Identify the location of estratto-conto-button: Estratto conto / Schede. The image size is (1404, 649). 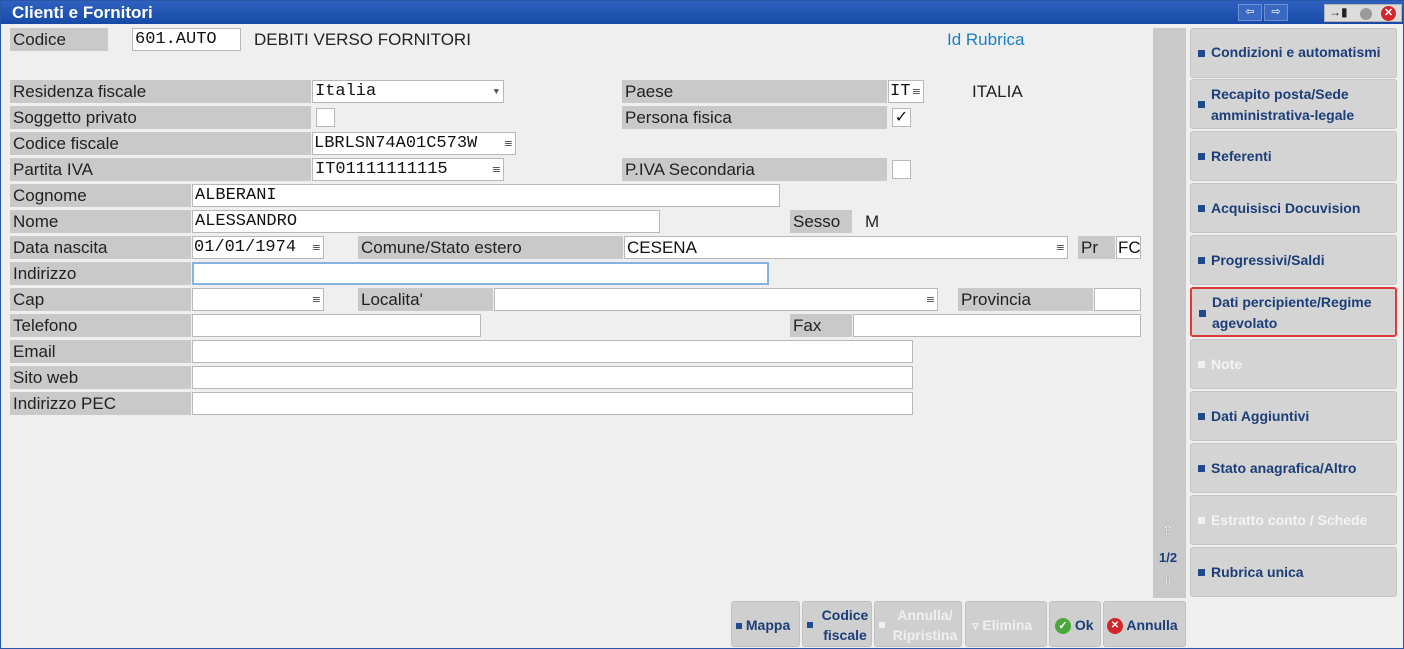
(1293, 520).